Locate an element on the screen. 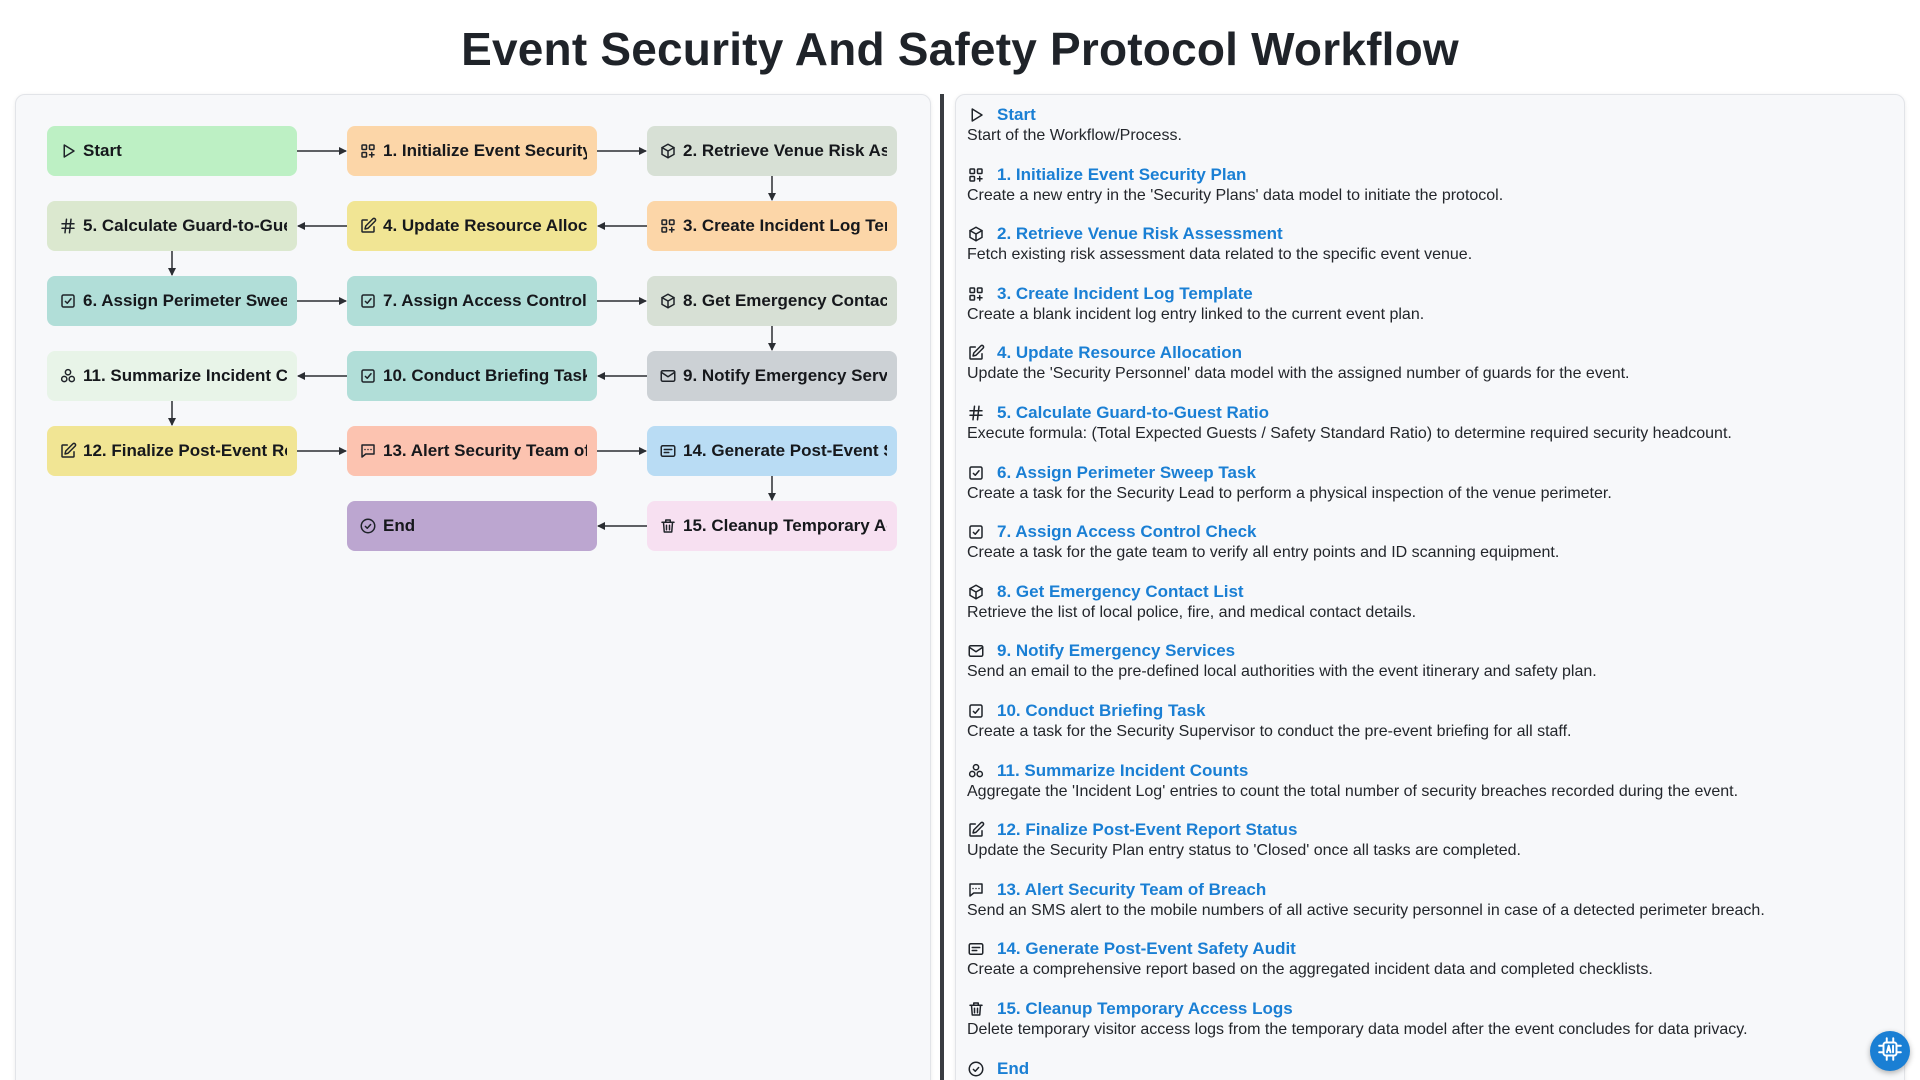 This screenshot has width=1920, height=1080. legend-heading: End is located at coordinates (1427, 1069).